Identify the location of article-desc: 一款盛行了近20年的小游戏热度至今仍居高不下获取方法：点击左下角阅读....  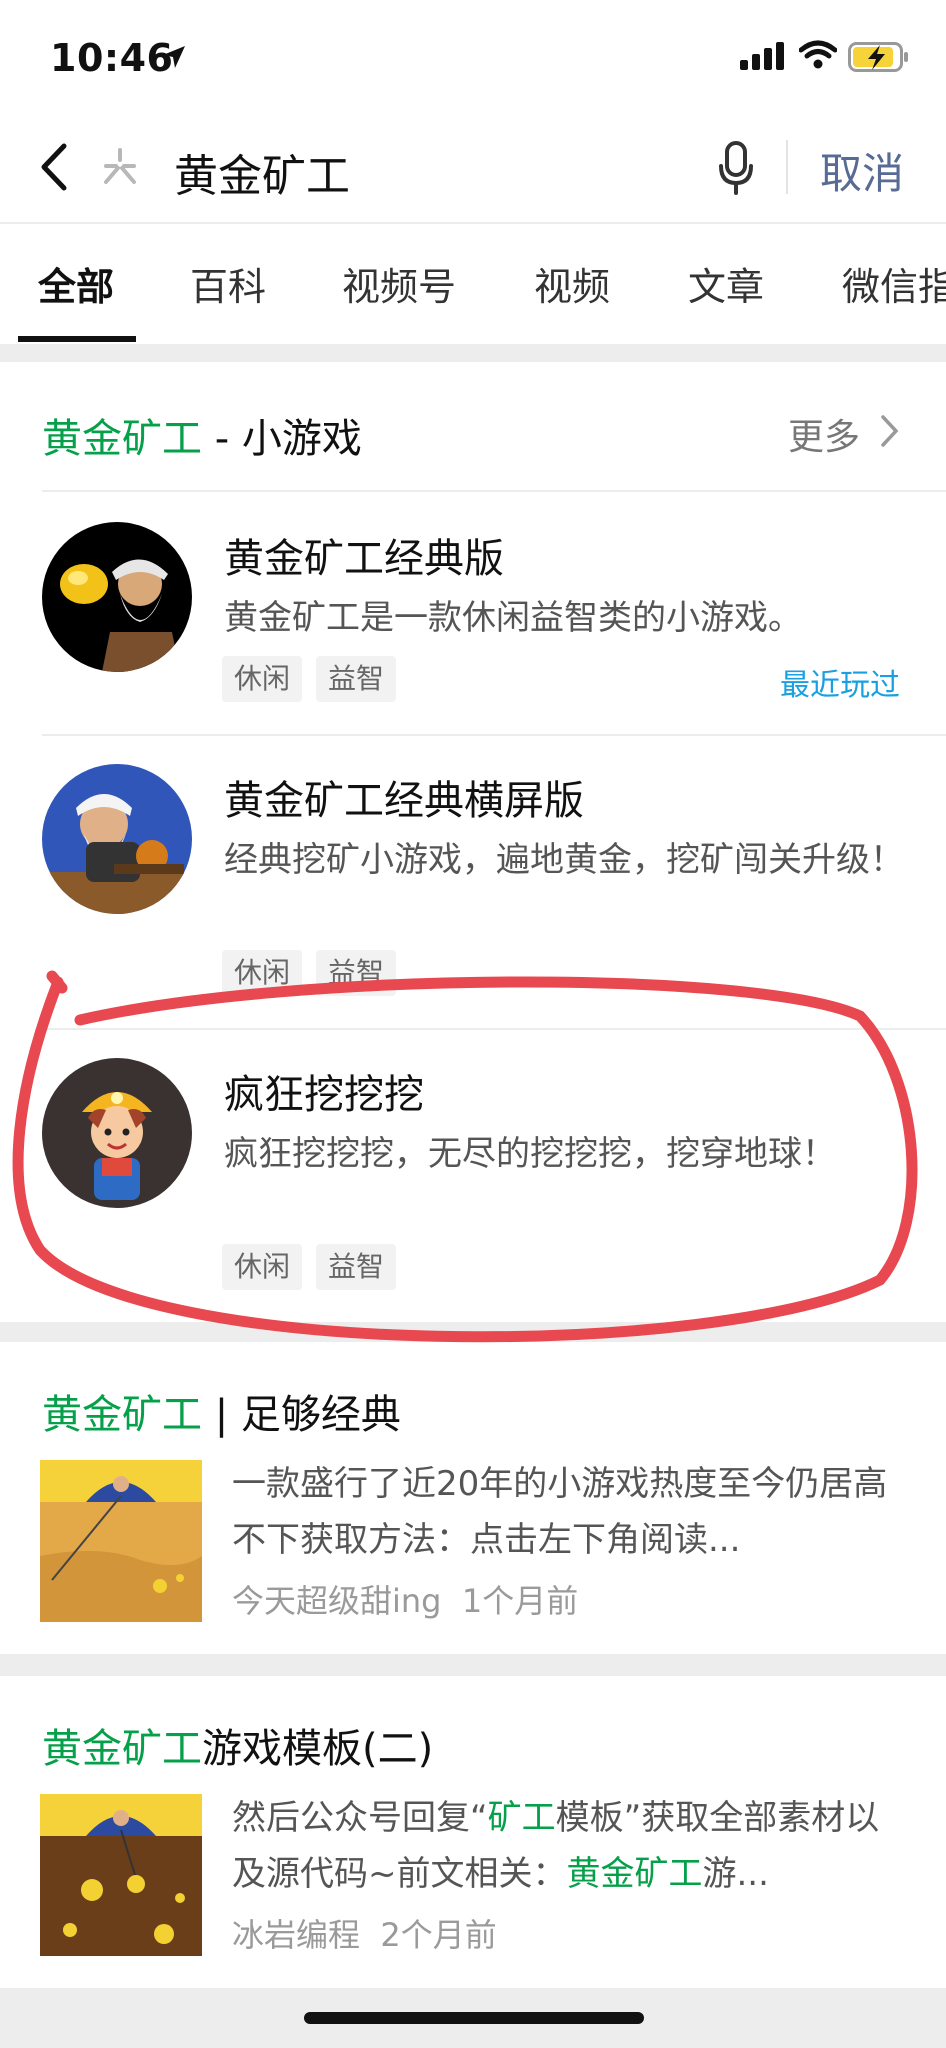
(560, 1512).